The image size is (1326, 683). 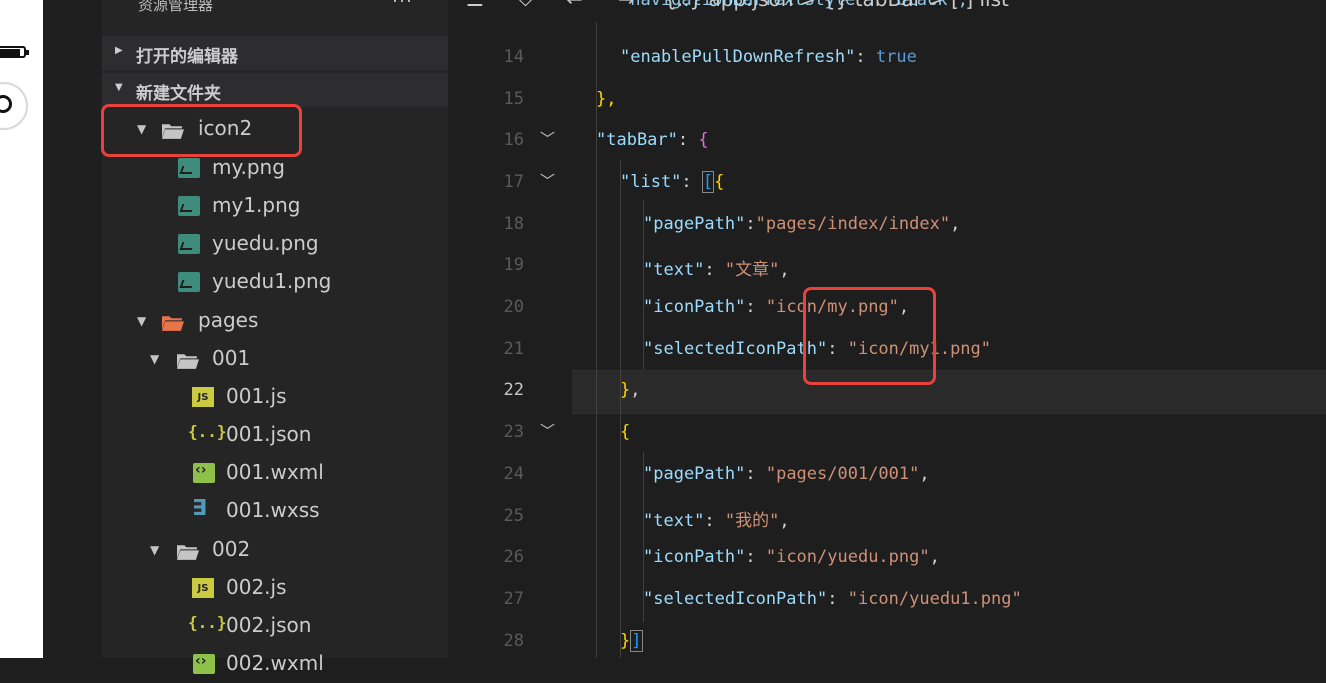 I want to click on tree-item-label: 002.wxml, so click(x=275, y=663).